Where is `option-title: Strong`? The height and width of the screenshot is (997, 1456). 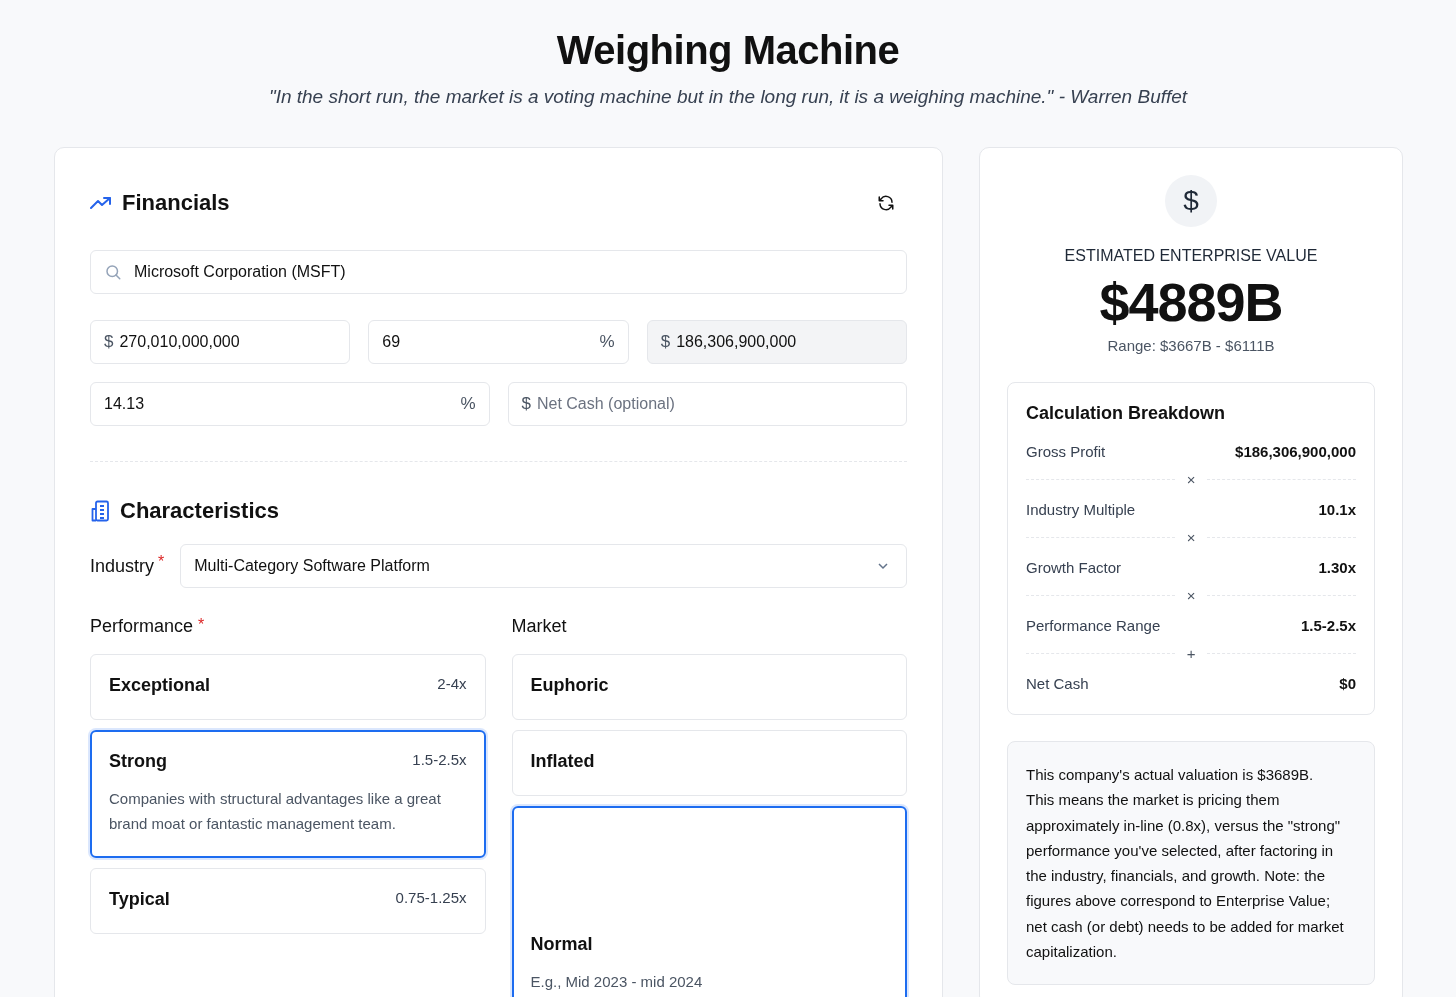 option-title: Strong is located at coordinates (138, 761).